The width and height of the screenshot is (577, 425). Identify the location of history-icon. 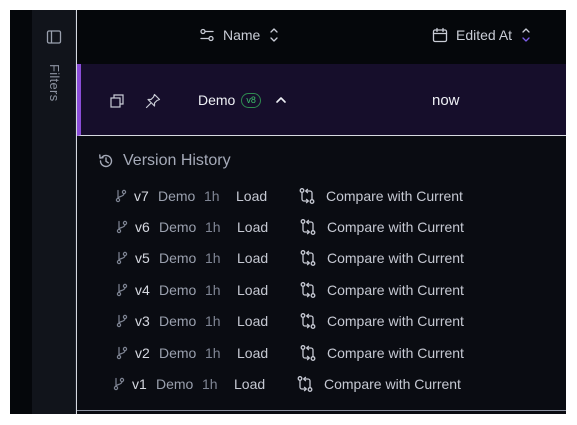
(106, 161).